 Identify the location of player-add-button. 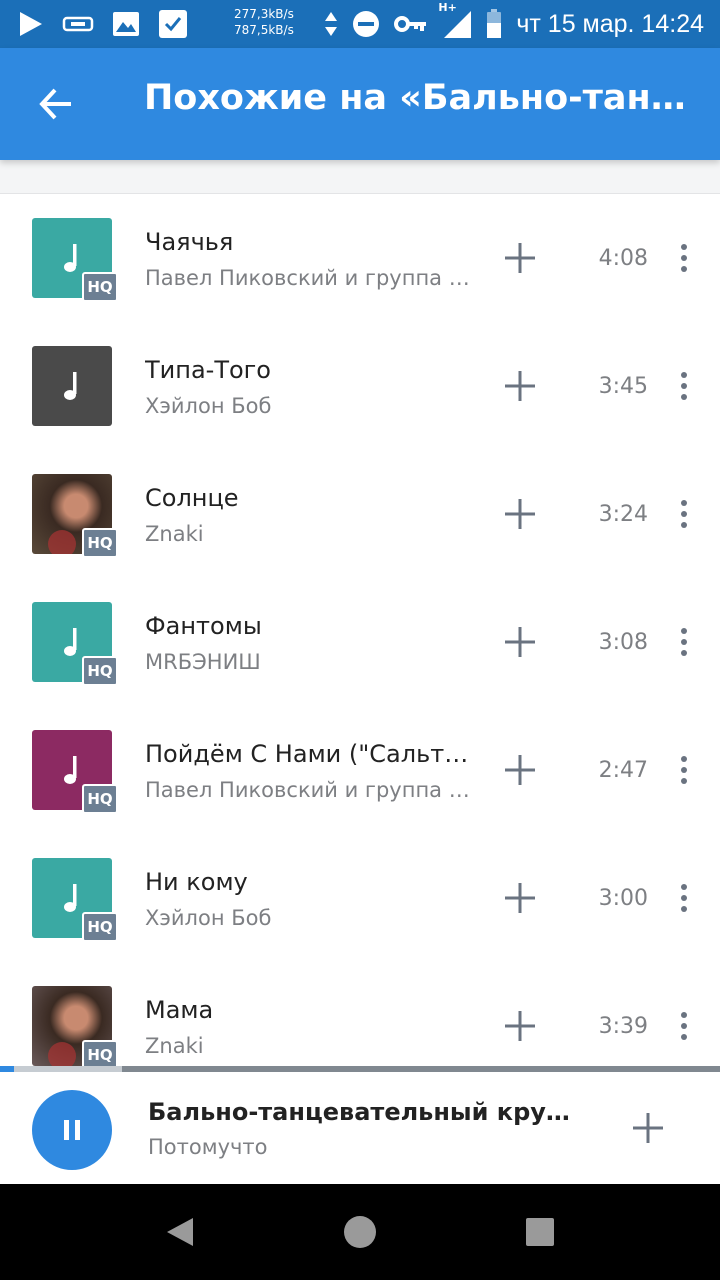
(648, 1128).